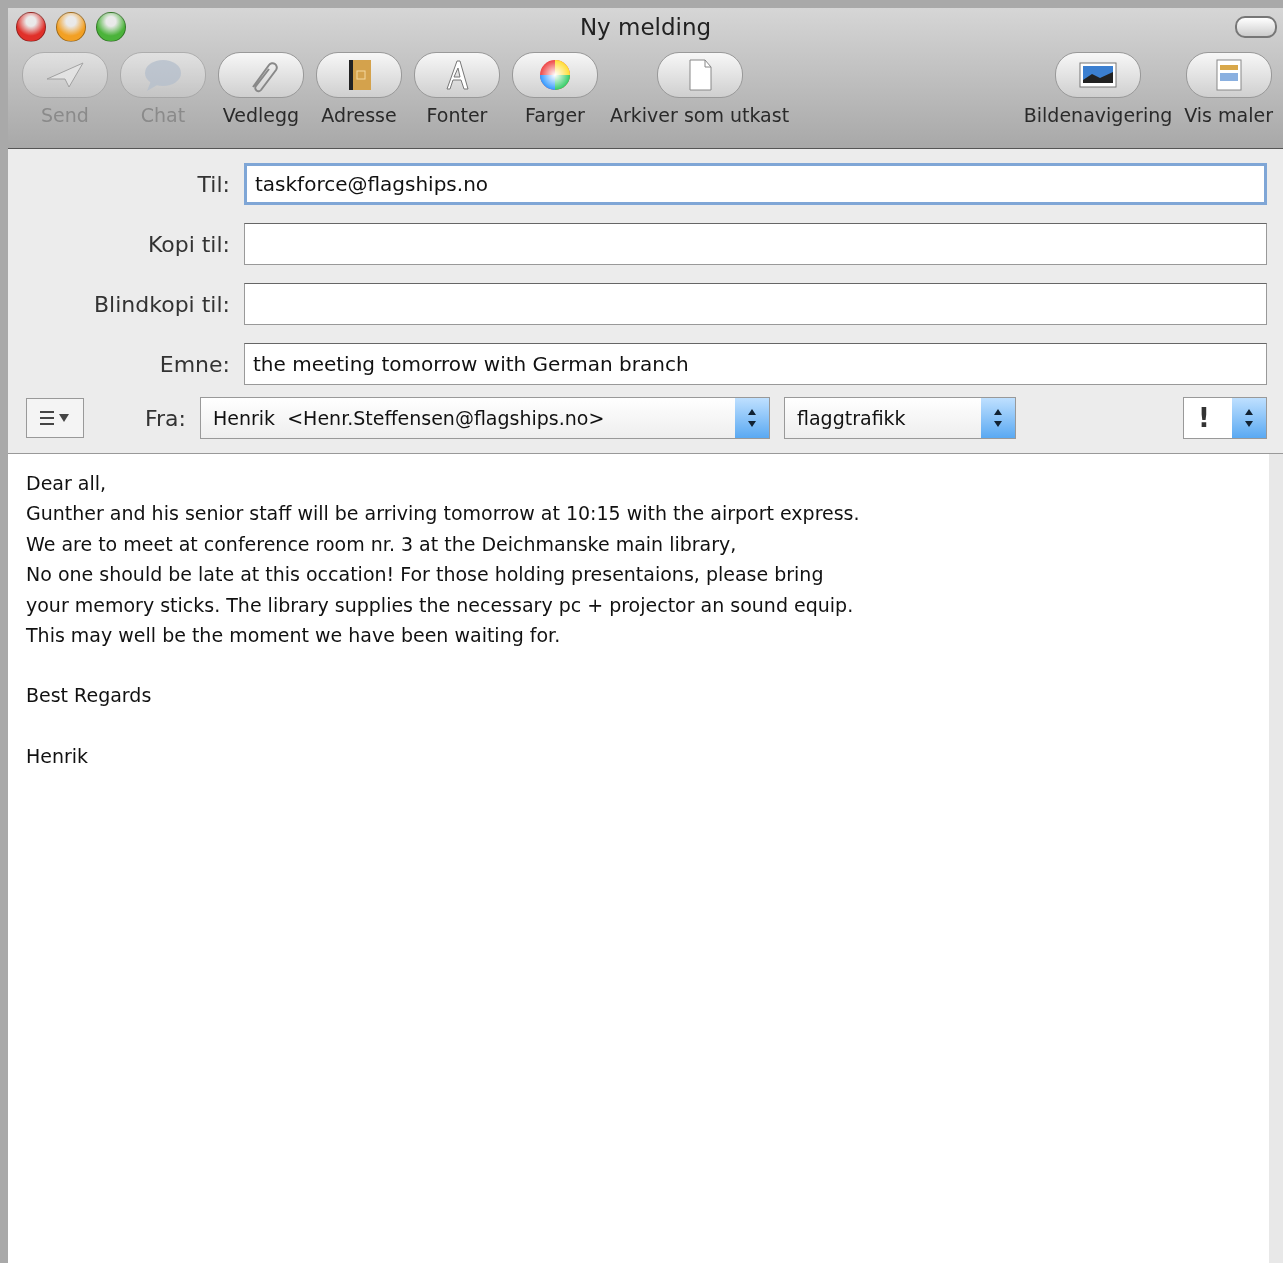 The width and height of the screenshot is (1283, 1263). What do you see at coordinates (67, 483) in the screenshot?
I see `message-line: Dear all,` at bounding box center [67, 483].